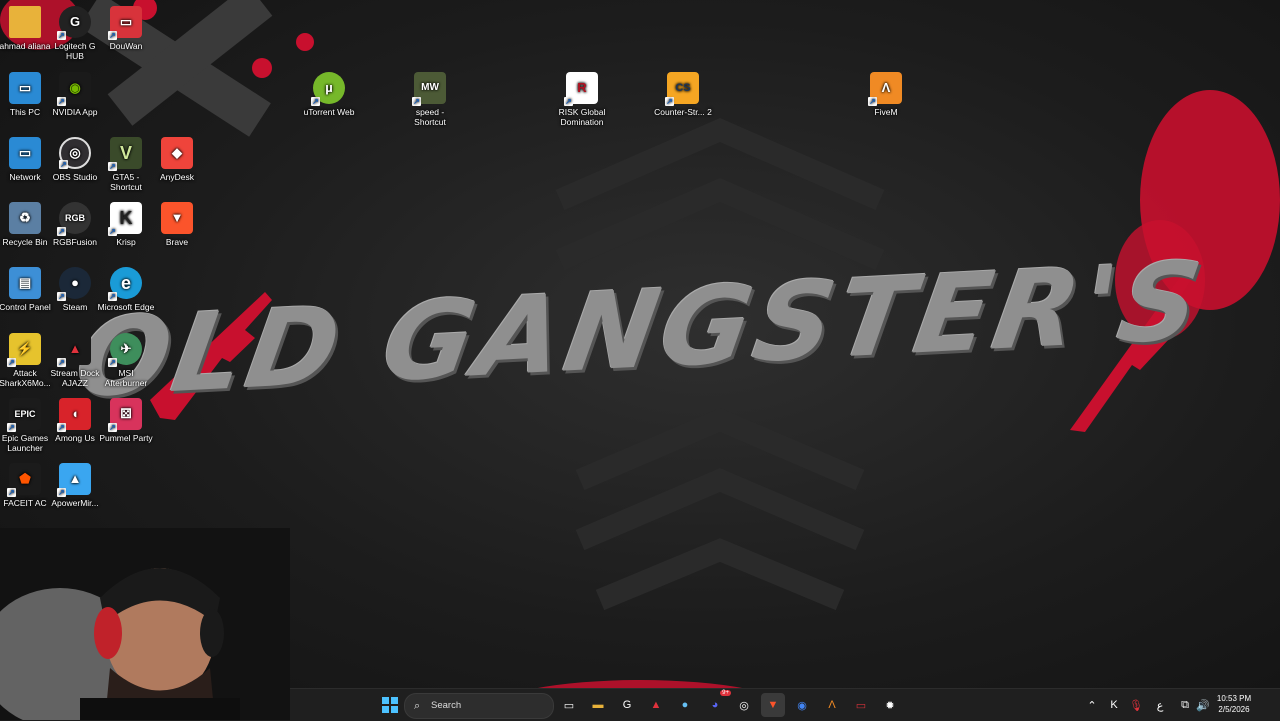  What do you see at coordinates (75, 177) in the screenshot?
I see `icon-label: OBS Studio` at bounding box center [75, 177].